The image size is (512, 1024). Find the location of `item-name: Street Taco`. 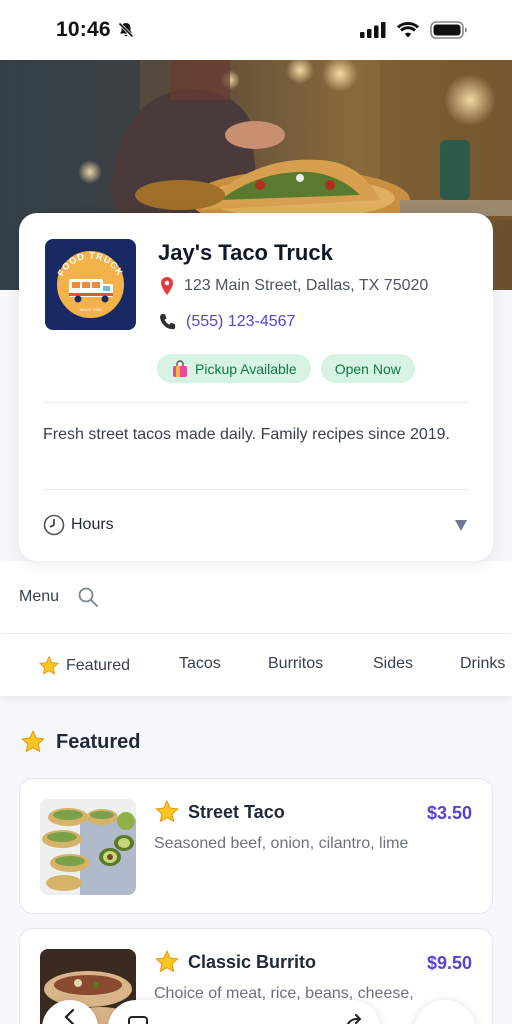

item-name: Street Taco is located at coordinates (236, 811).